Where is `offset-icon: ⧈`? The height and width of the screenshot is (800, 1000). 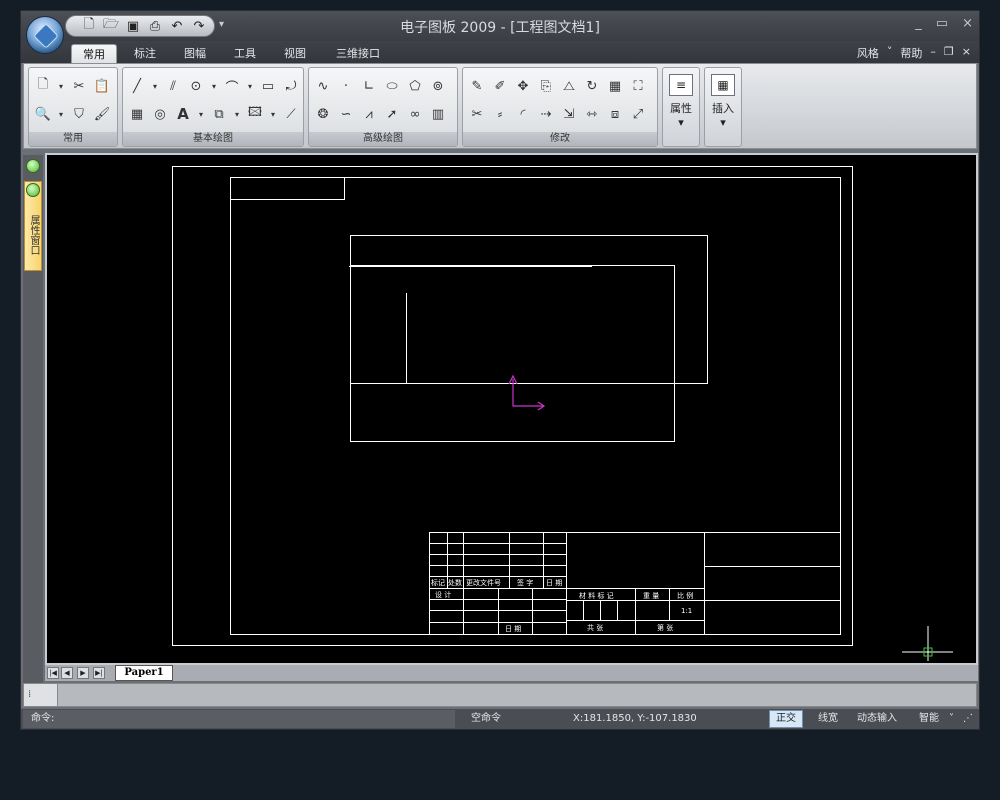
offset-icon: ⧈ is located at coordinates (615, 114).